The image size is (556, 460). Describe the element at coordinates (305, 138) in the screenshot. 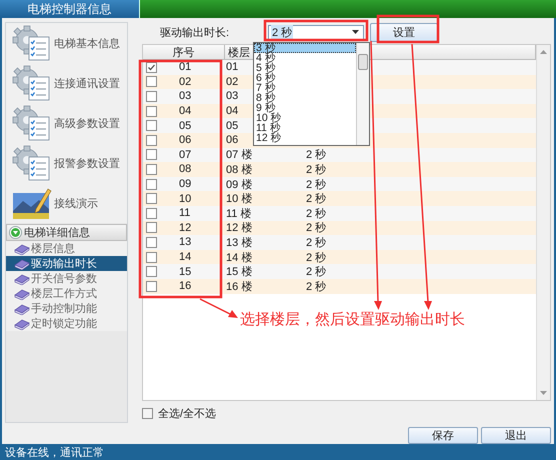

I see `dropdown-option: 12 秒` at that location.